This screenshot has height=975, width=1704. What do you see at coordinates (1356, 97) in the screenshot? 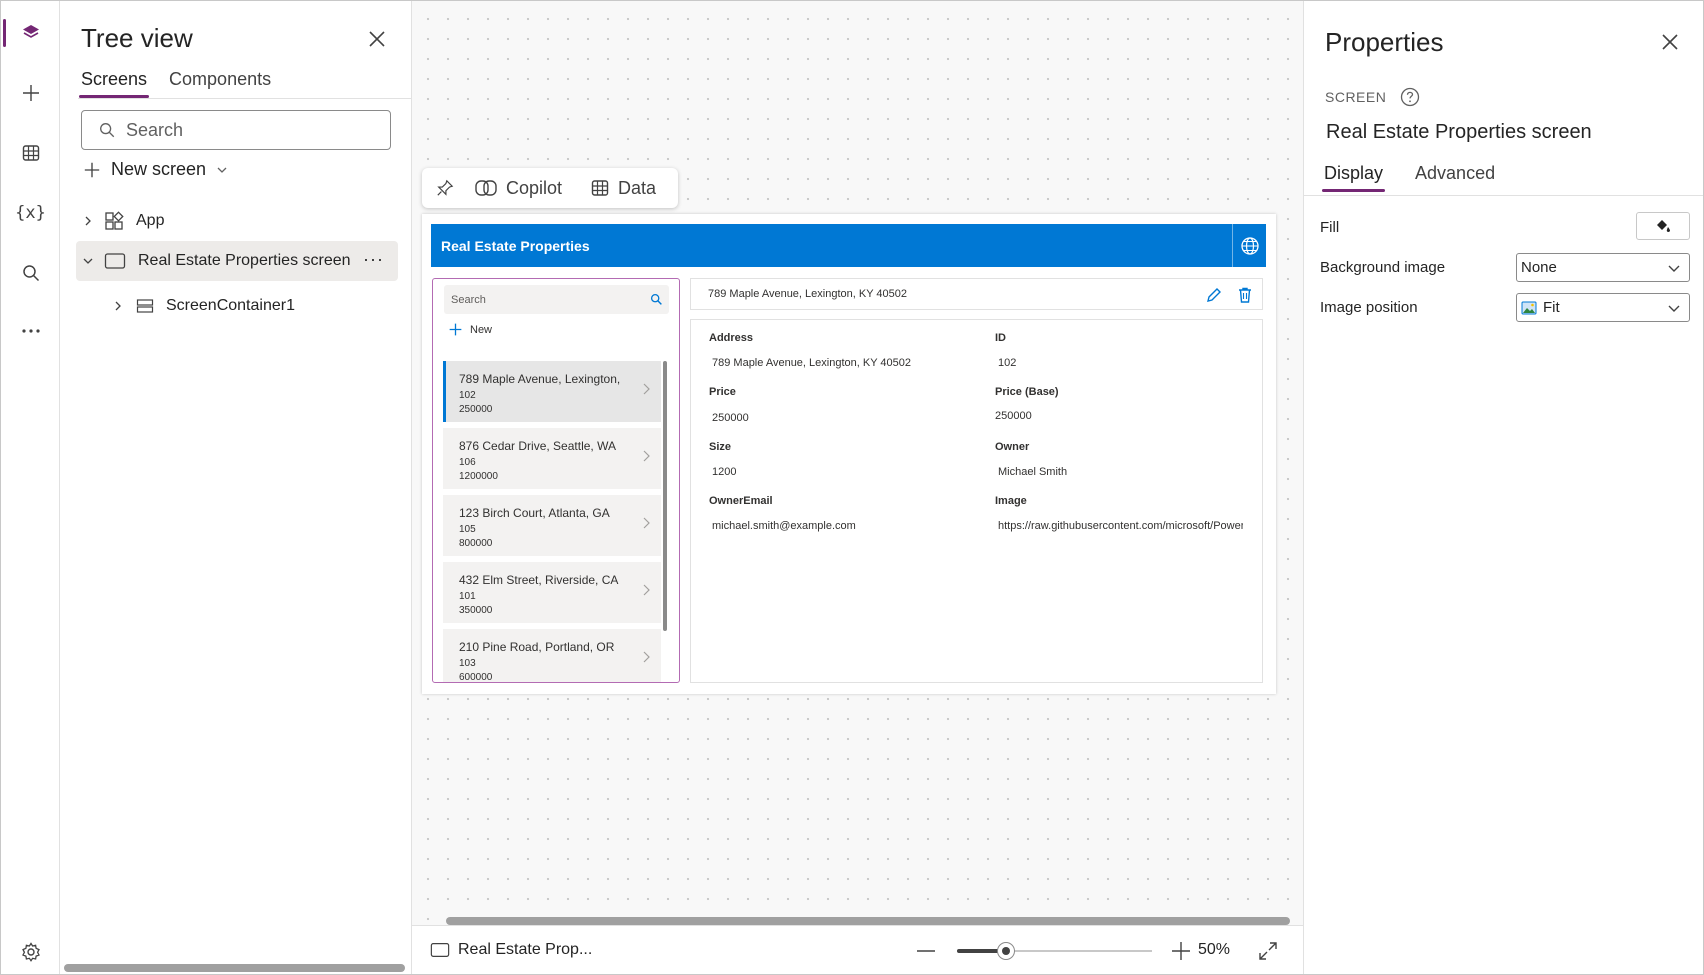
I see `properties-kind-label: SCREEN` at bounding box center [1356, 97].